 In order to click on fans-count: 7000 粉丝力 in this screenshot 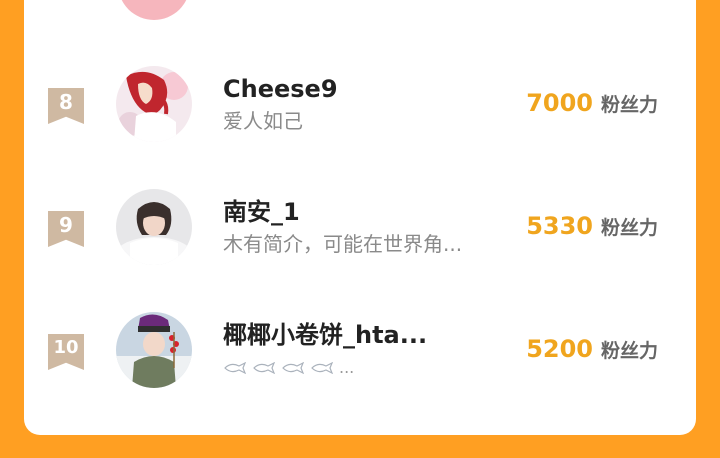, I will do `click(592, 104)`.